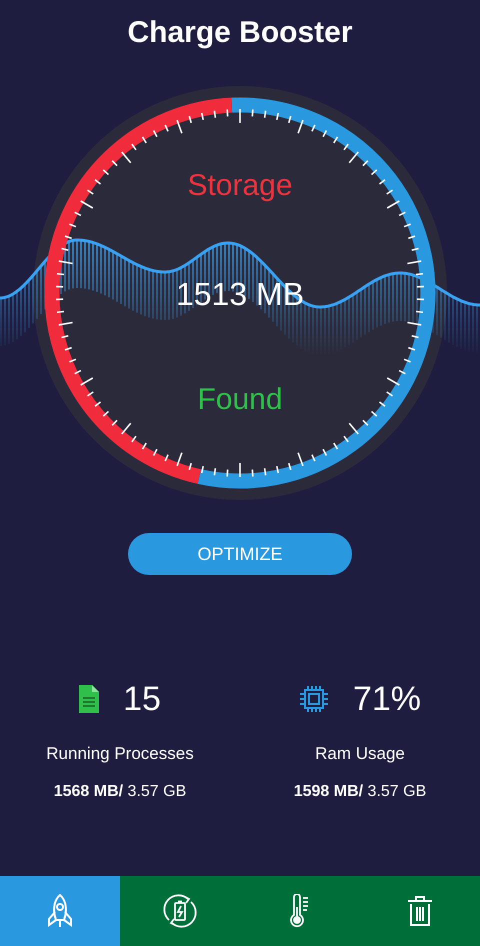  Describe the element at coordinates (360, 792) in the screenshot. I see `stat-usage: 1598 MB/ 3.57 GB` at that location.